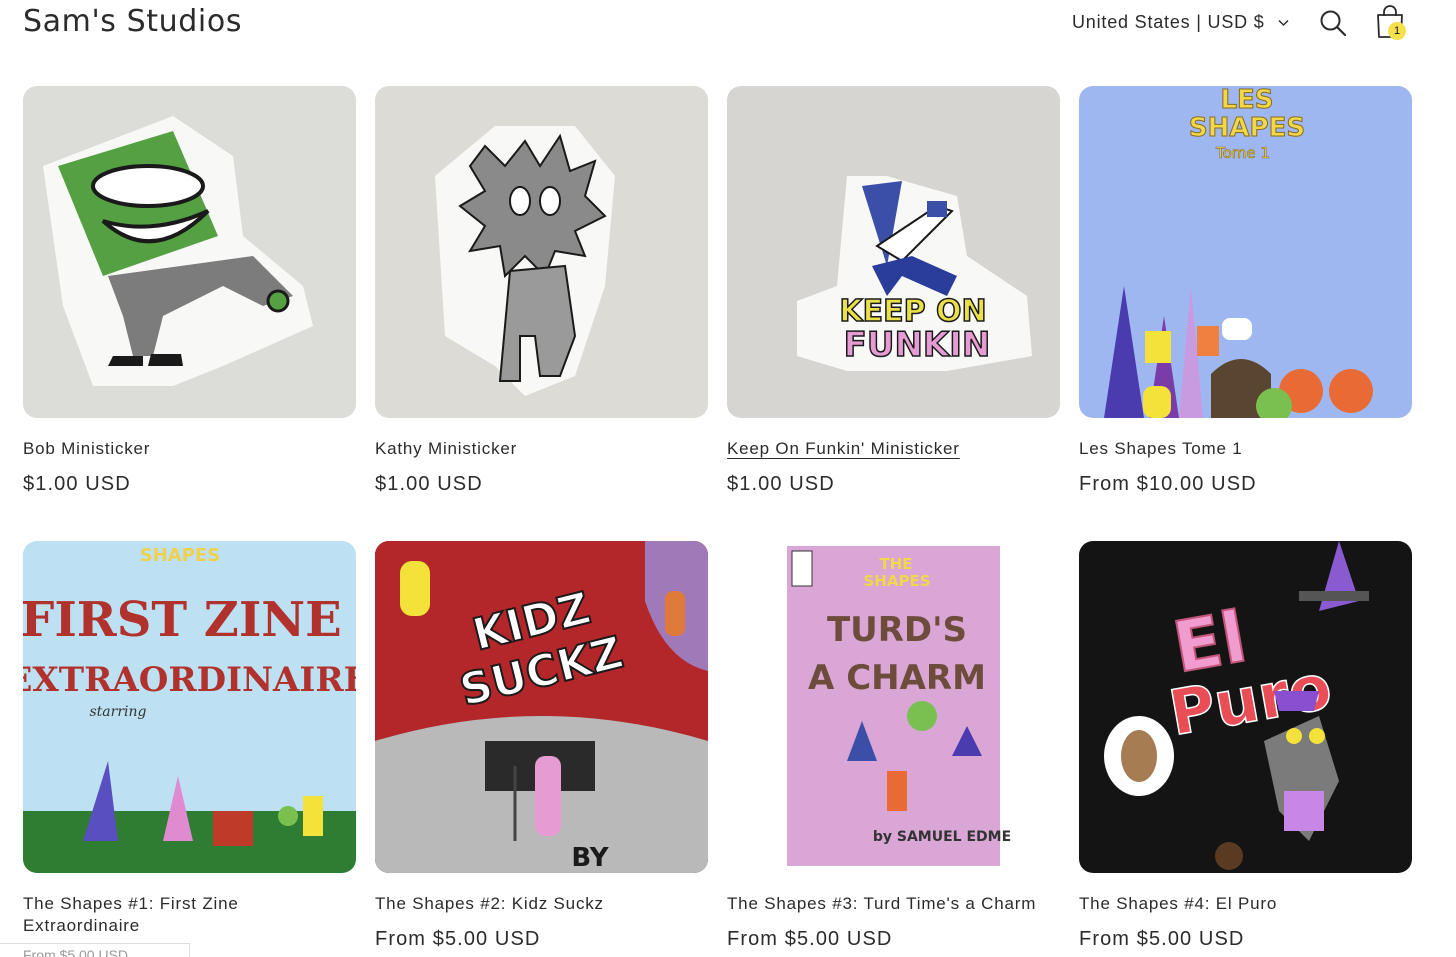 The width and height of the screenshot is (1456, 957). I want to click on cover-text-starring: starring, so click(118, 712).